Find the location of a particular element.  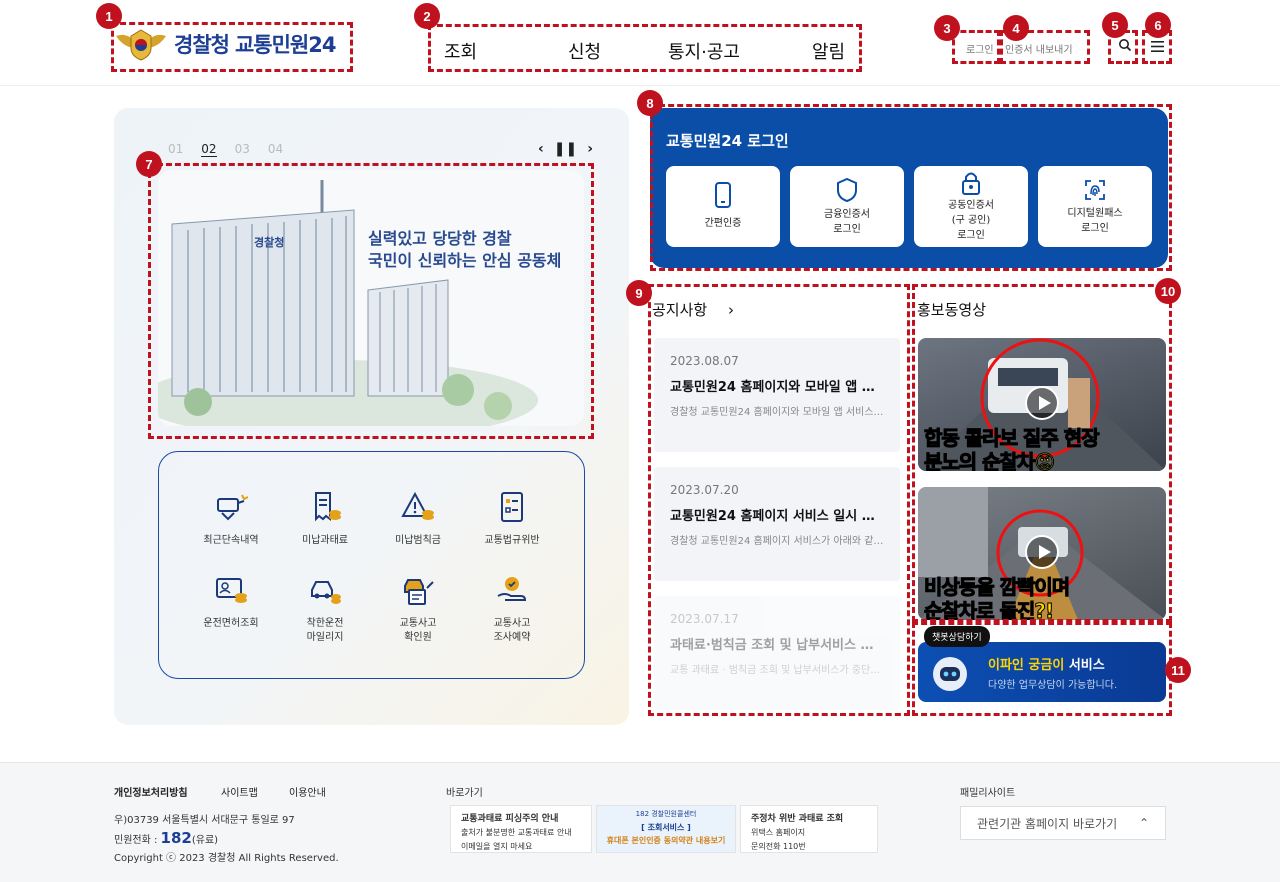

search-button is located at coordinates (1125, 47).